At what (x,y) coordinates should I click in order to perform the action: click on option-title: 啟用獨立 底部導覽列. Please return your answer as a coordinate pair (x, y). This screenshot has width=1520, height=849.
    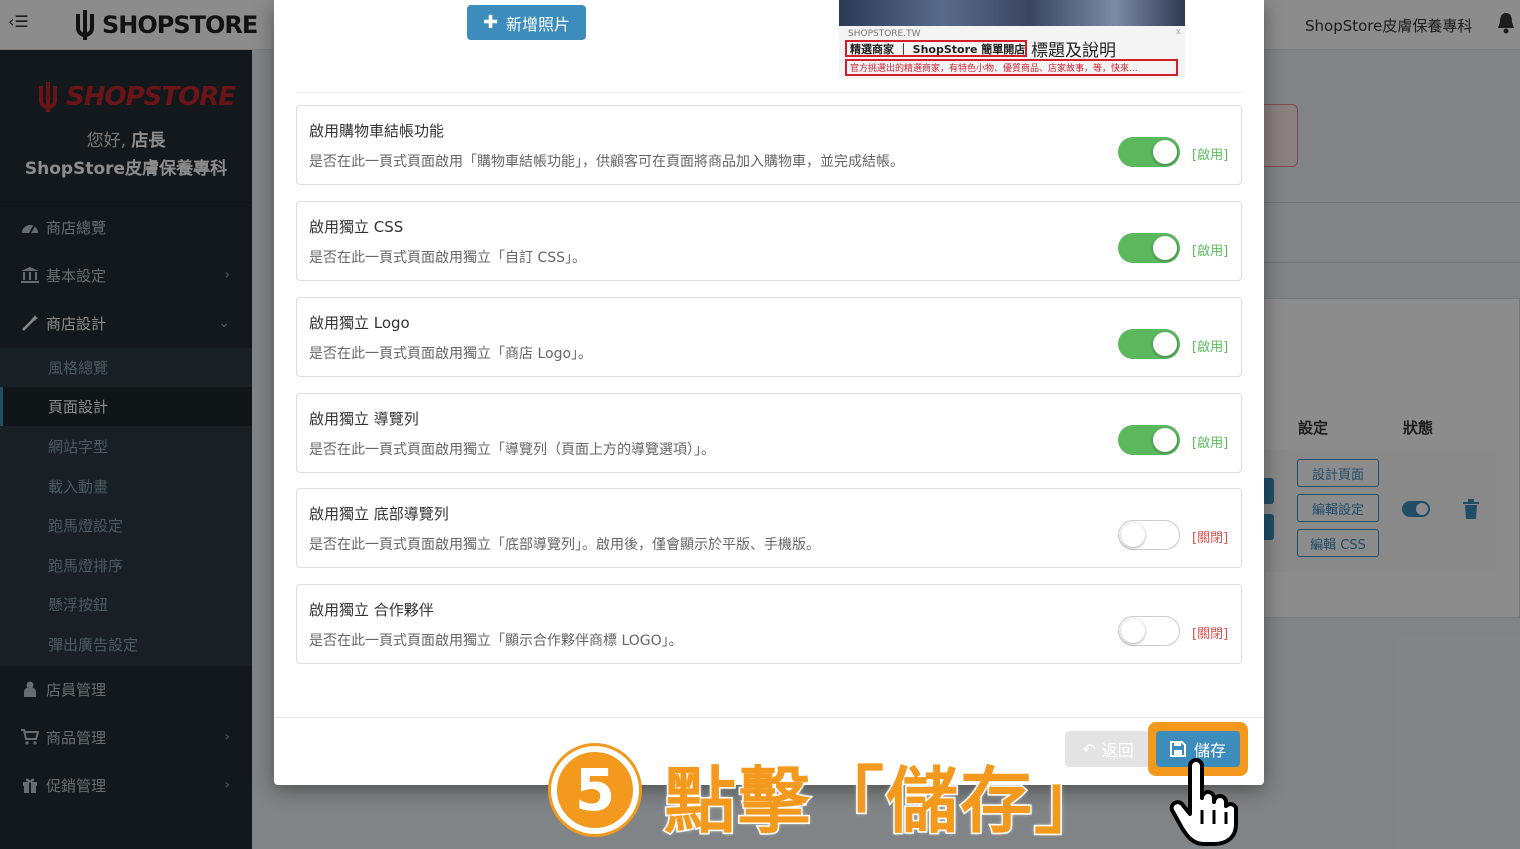
    Looking at the image, I should click on (379, 514).